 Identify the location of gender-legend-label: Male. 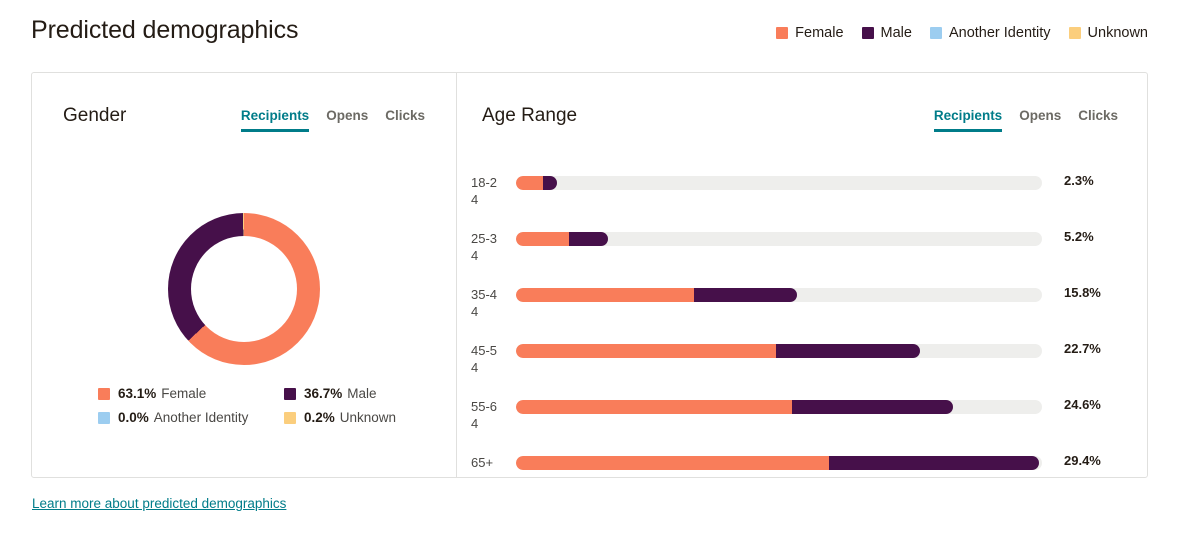
(362, 393).